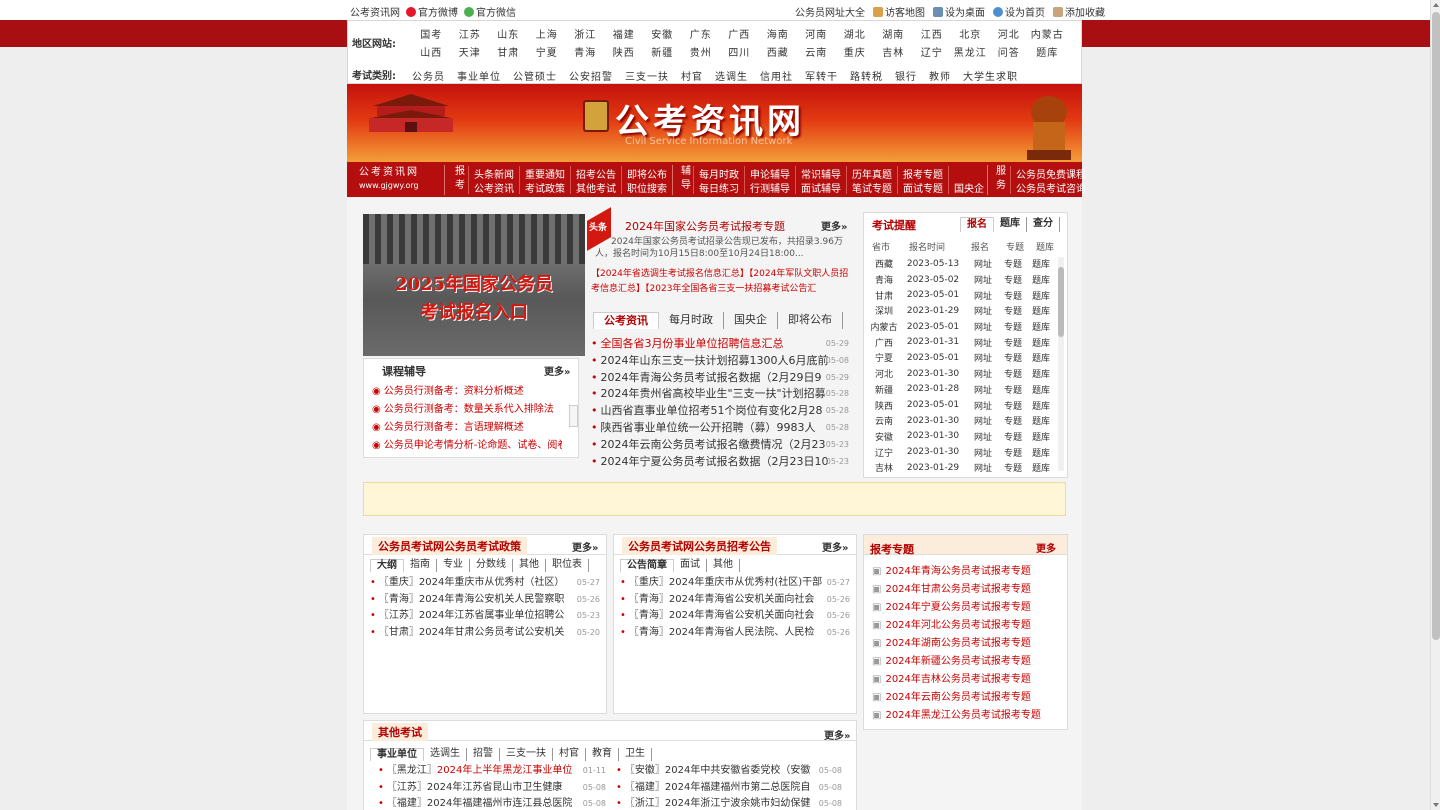 The width and height of the screenshot is (1440, 810). I want to click on tab: 事业单位, so click(397, 754).